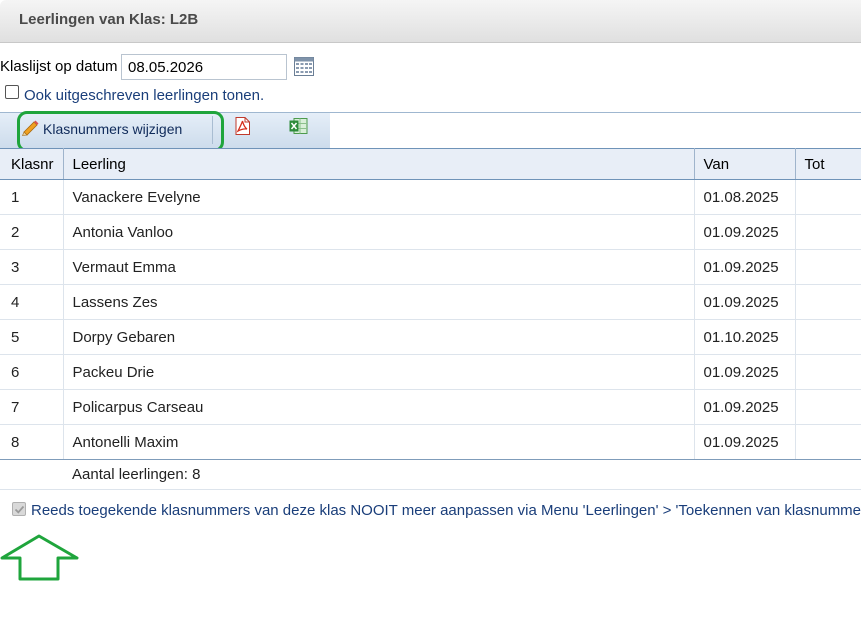 Image resolution: width=861 pixels, height=621 pixels. What do you see at coordinates (430, 21) in the screenshot?
I see `window-titlebar: Leerlingen van Klas: L2B` at bounding box center [430, 21].